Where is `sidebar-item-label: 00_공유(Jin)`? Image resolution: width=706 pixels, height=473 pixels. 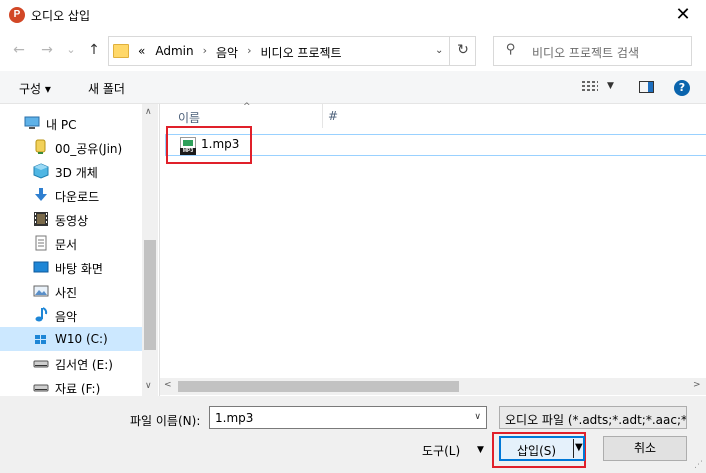 sidebar-item-label: 00_공유(Jin) is located at coordinates (89, 149).